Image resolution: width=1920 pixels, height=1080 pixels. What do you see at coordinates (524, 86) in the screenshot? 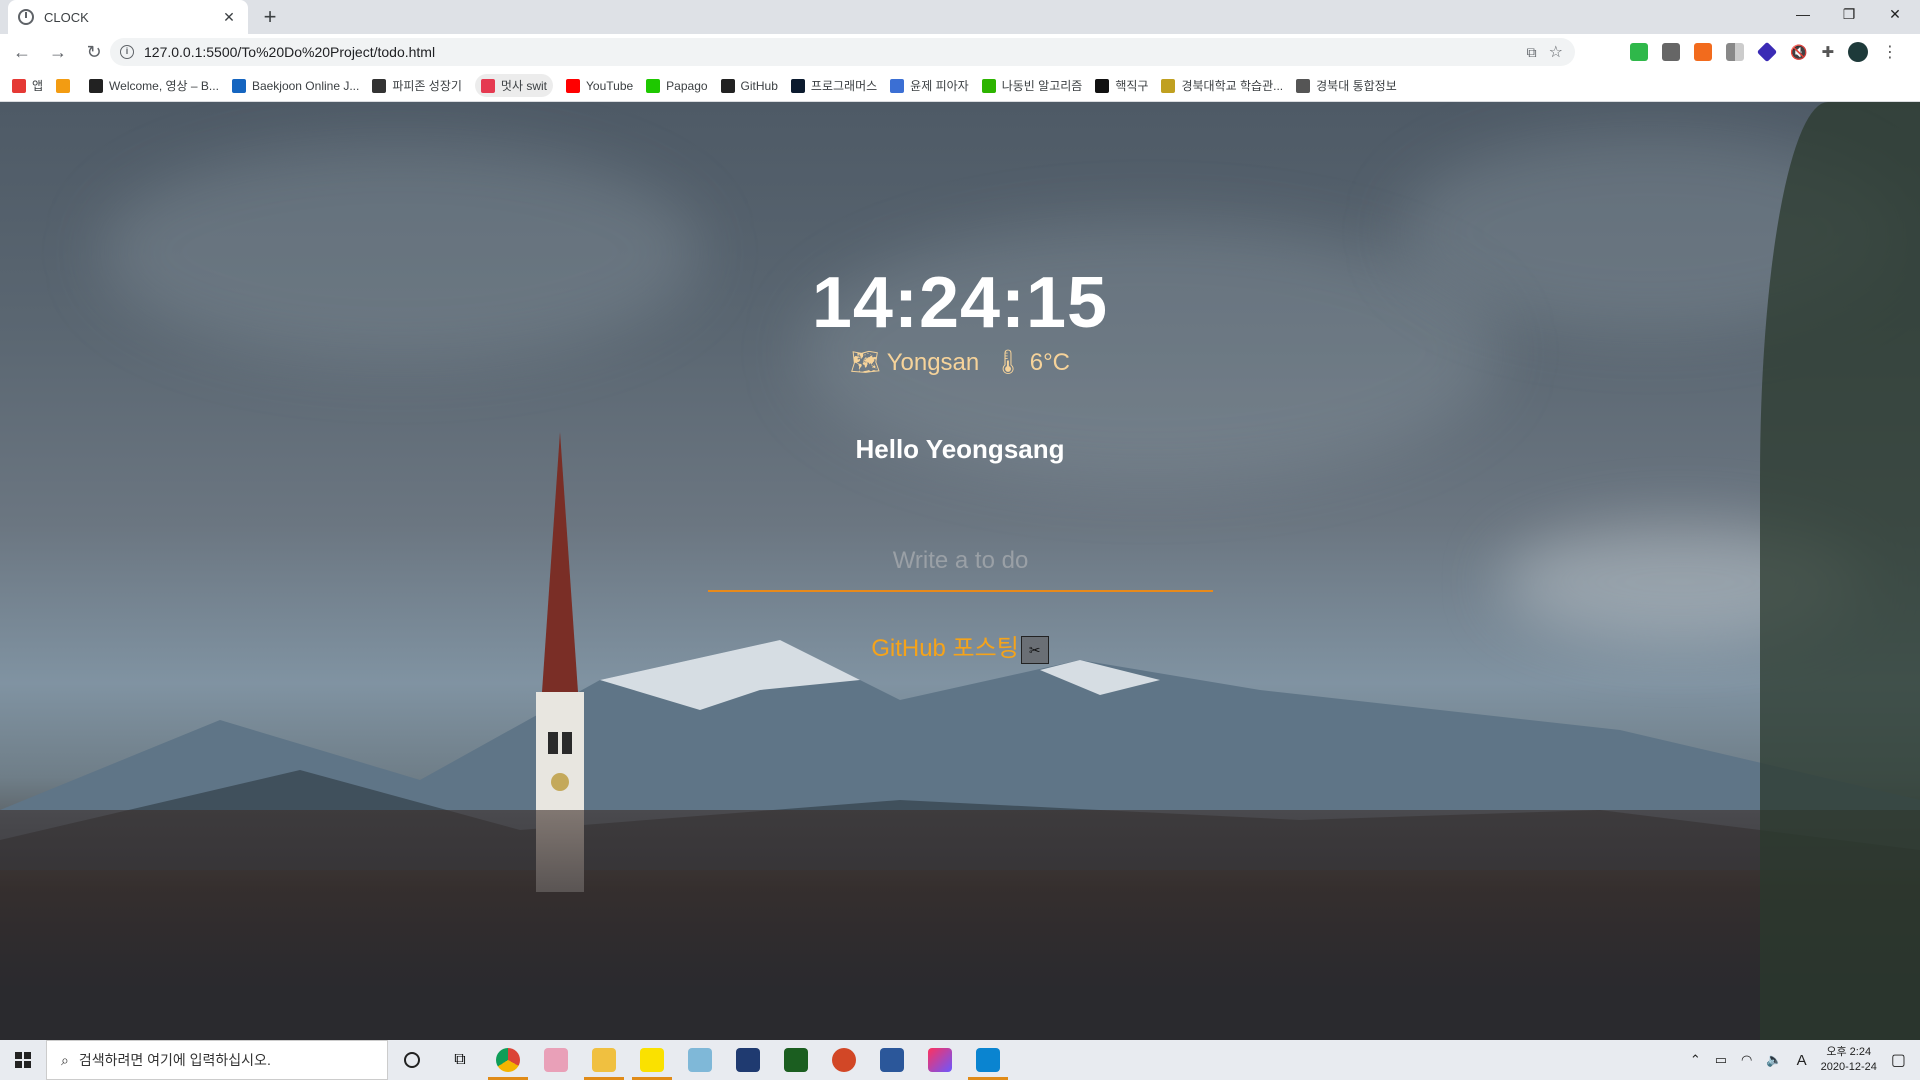
I see `bookmark-label: 멋사 swit` at bounding box center [524, 86].